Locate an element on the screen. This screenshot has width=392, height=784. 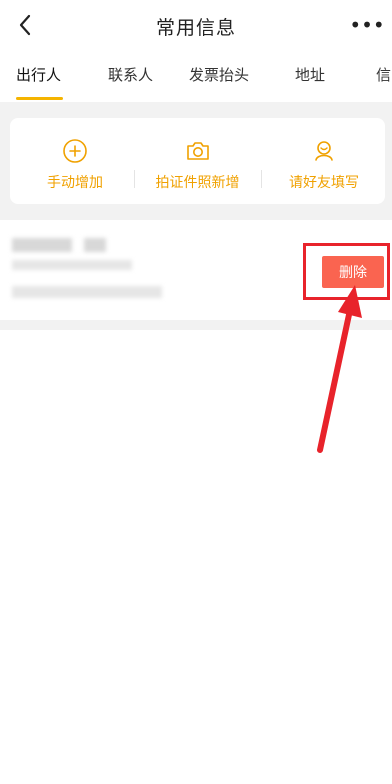
manual-add-label: 手动增加 is located at coordinates (75, 183).